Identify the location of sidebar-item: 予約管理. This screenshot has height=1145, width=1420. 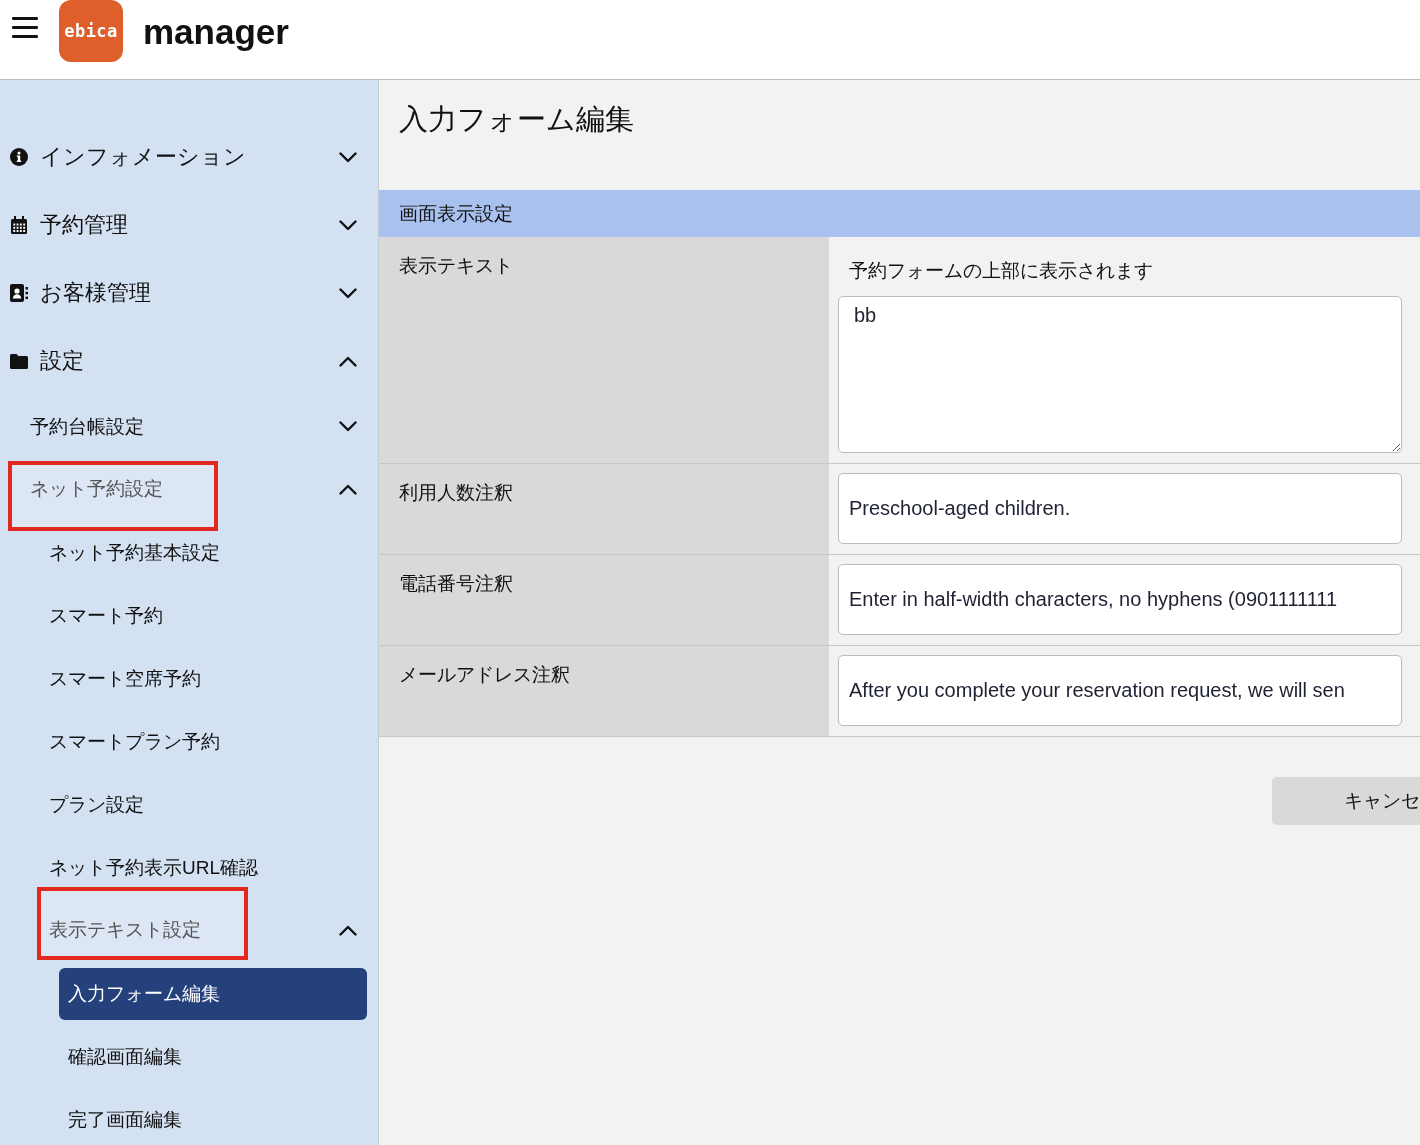
(69, 225).